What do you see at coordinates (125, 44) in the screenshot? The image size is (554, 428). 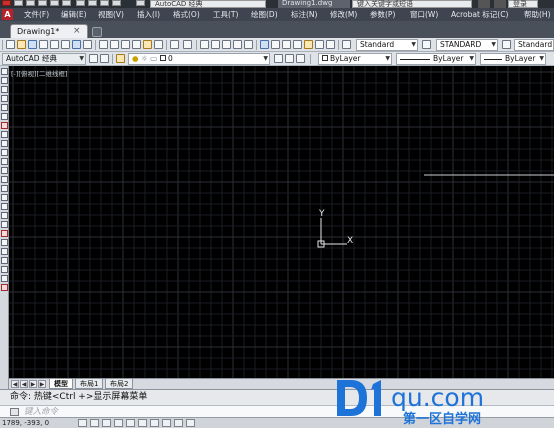 I see `paste-icon` at bounding box center [125, 44].